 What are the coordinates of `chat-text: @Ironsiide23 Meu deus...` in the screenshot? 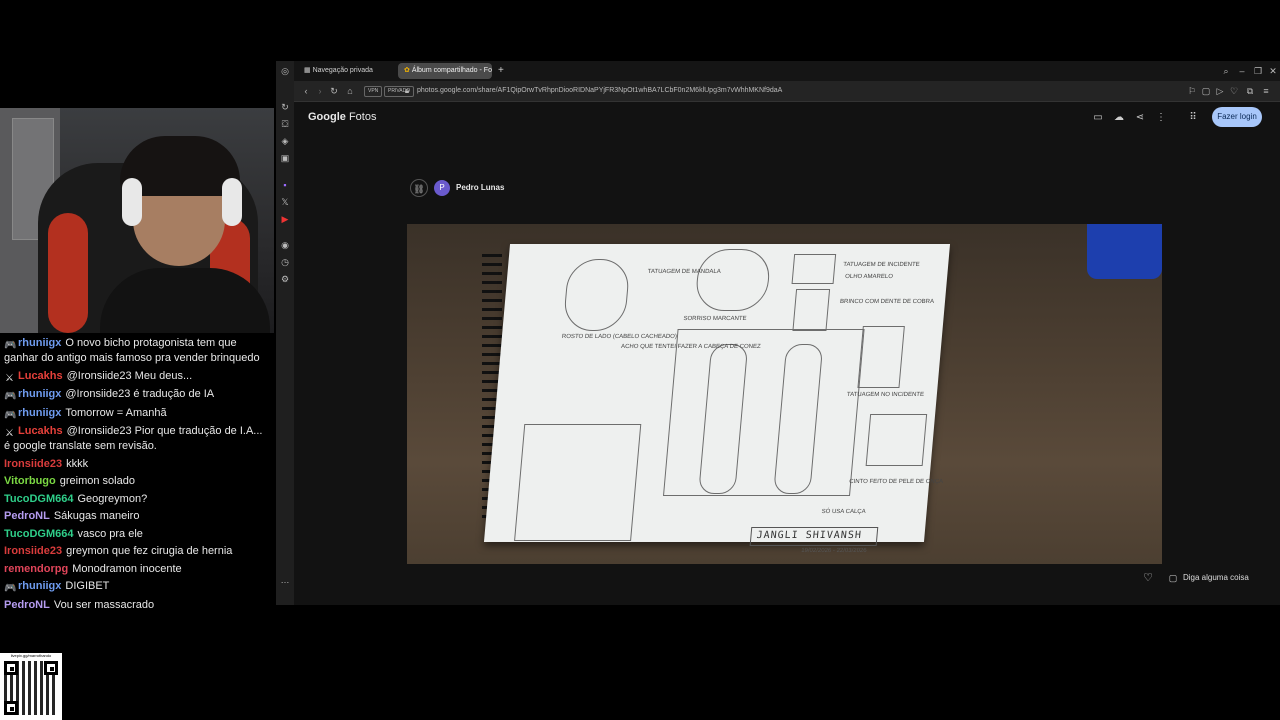 It's located at (129, 375).